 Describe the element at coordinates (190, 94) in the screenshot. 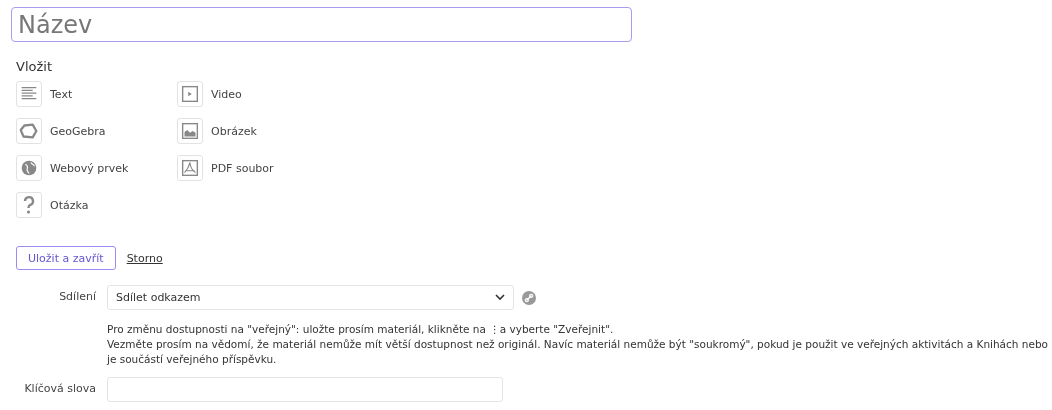

I see `play-icon` at that location.